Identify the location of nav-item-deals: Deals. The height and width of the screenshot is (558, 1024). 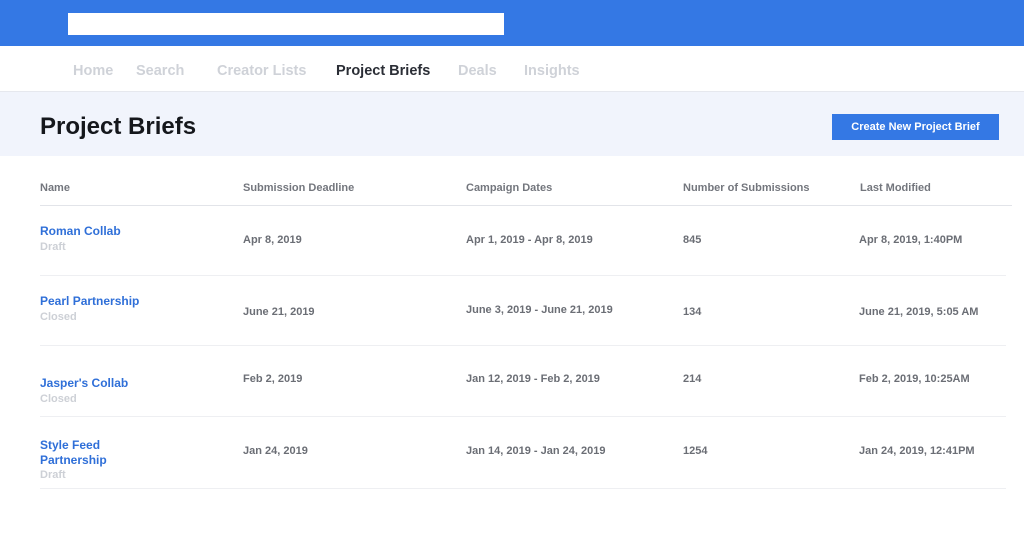
(477, 71).